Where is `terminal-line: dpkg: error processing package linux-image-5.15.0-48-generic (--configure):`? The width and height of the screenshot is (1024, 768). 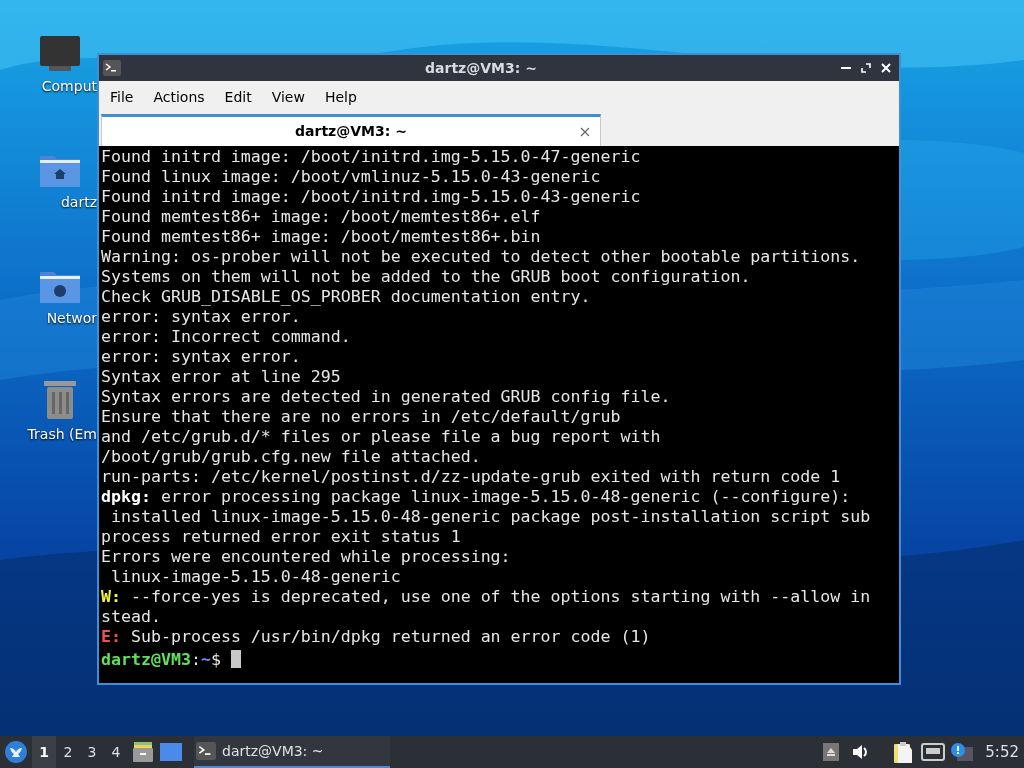
terminal-line: dpkg: error processing package linux-image-5.15.0-48-generic (--configure): is located at coordinates (476, 497).